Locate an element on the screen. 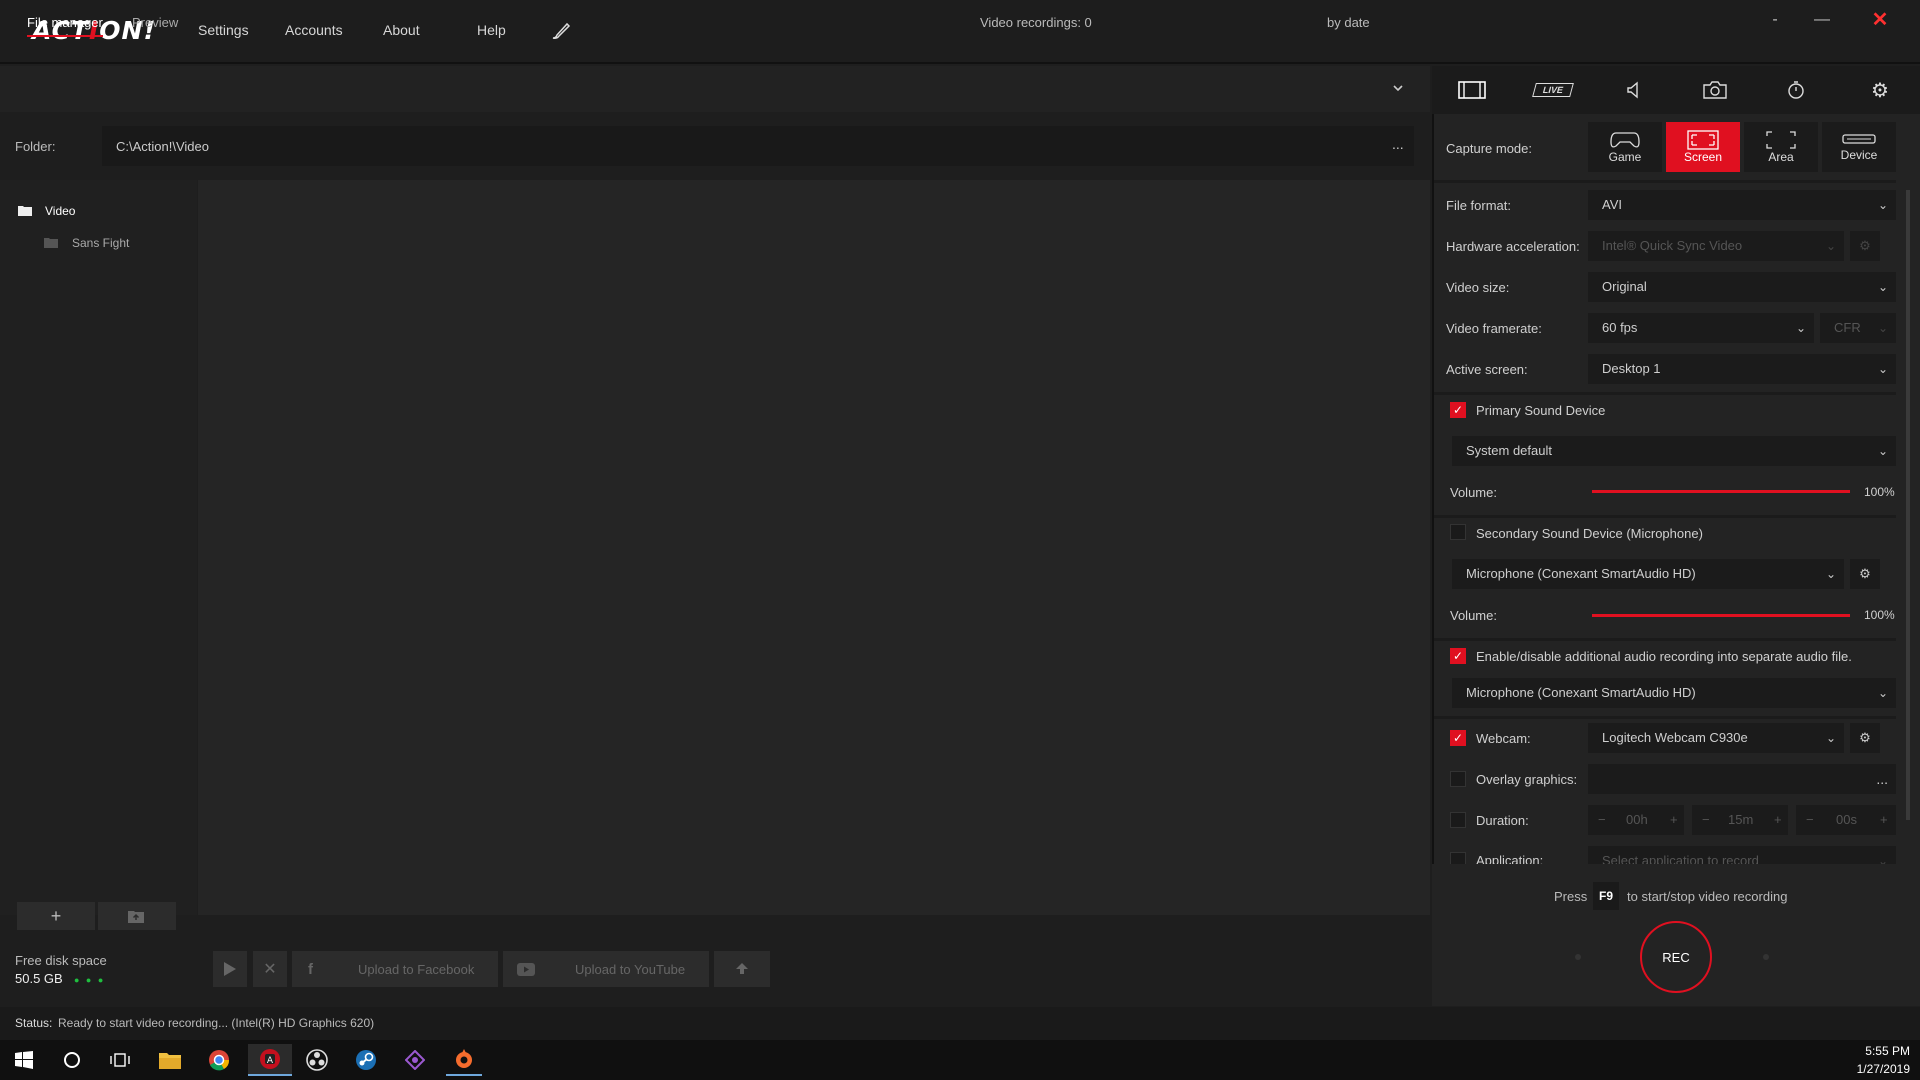  open-folder-button is located at coordinates (137, 916).